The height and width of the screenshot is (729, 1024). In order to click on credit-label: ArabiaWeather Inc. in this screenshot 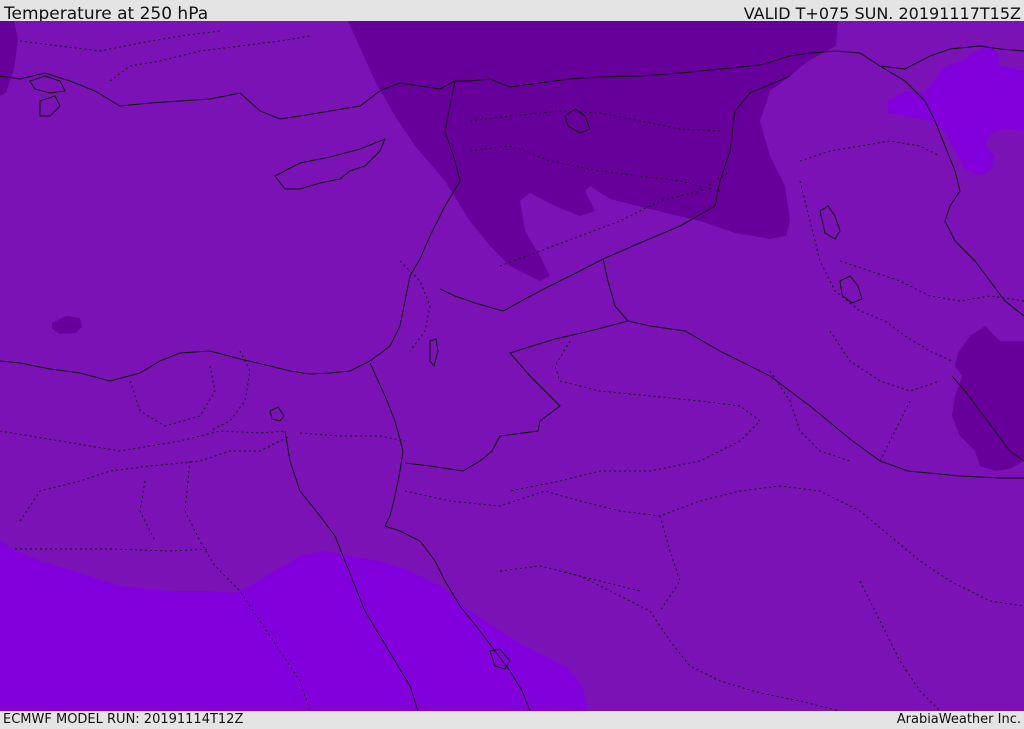, I will do `click(958, 719)`.